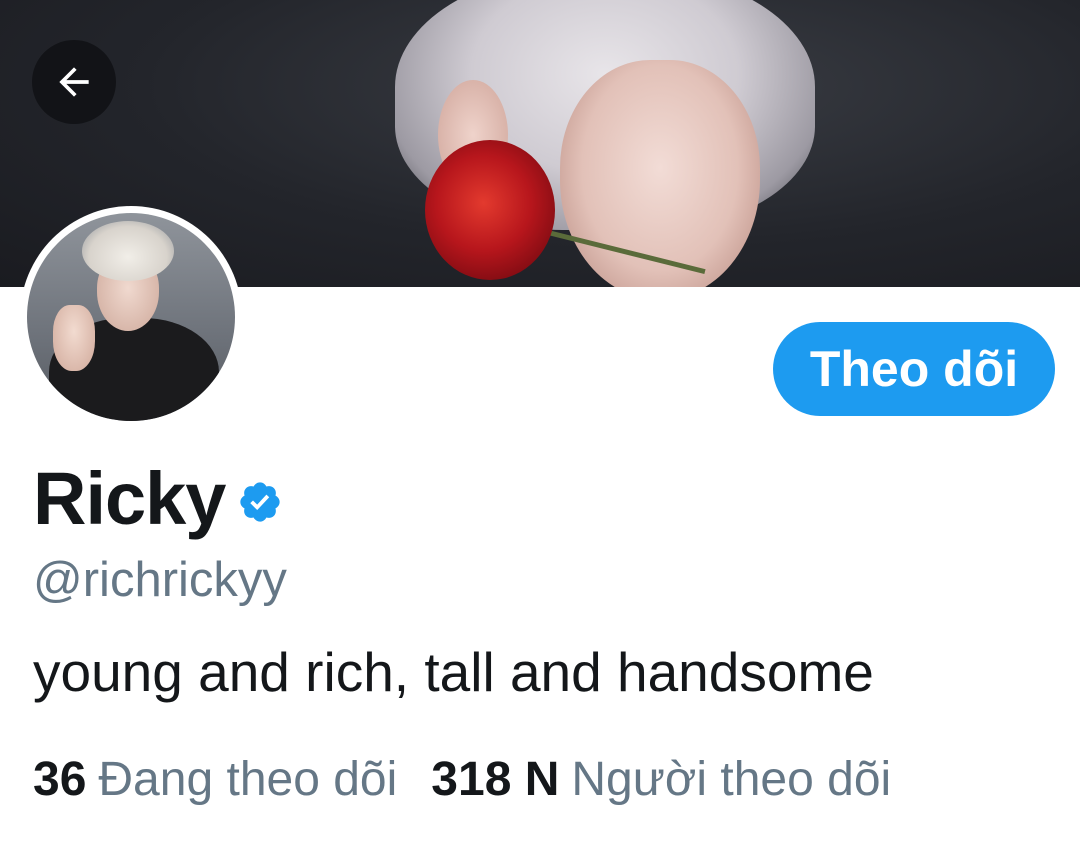 The height and width of the screenshot is (847, 1080). What do you see at coordinates (731, 779) in the screenshot?
I see `followers-label: Người theo dõi` at bounding box center [731, 779].